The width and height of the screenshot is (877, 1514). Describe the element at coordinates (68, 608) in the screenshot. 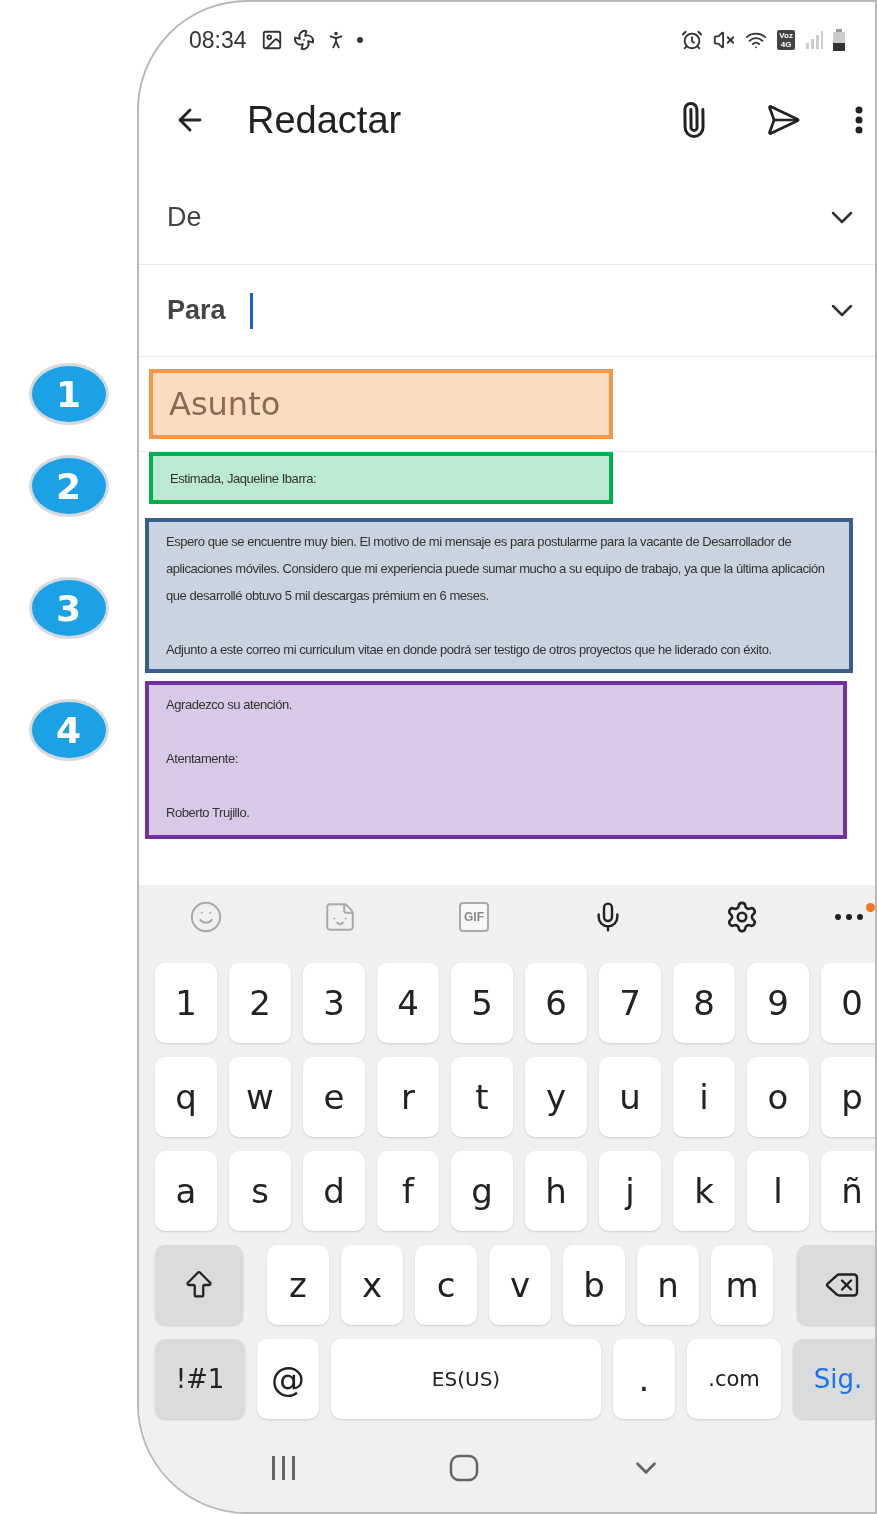

I see `callout-number: 3` at that location.